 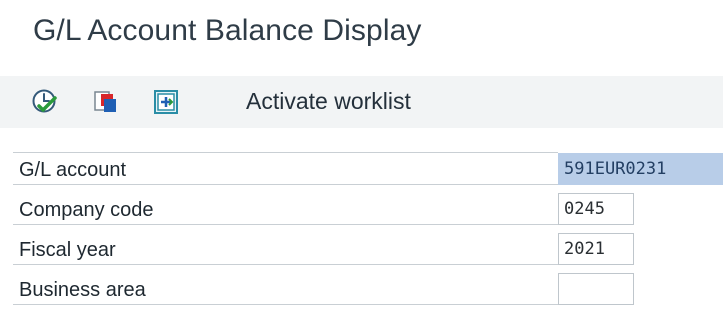 What do you see at coordinates (596, 249) in the screenshot?
I see `fiscal-year-input: 2021` at bounding box center [596, 249].